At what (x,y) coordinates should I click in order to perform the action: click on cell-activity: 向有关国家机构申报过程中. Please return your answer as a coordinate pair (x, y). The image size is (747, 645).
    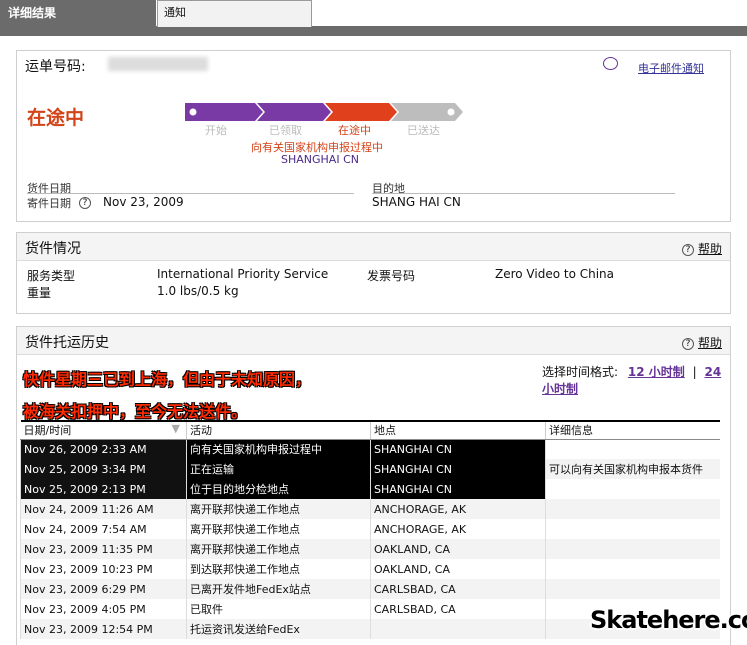
    Looking at the image, I should click on (278, 449).